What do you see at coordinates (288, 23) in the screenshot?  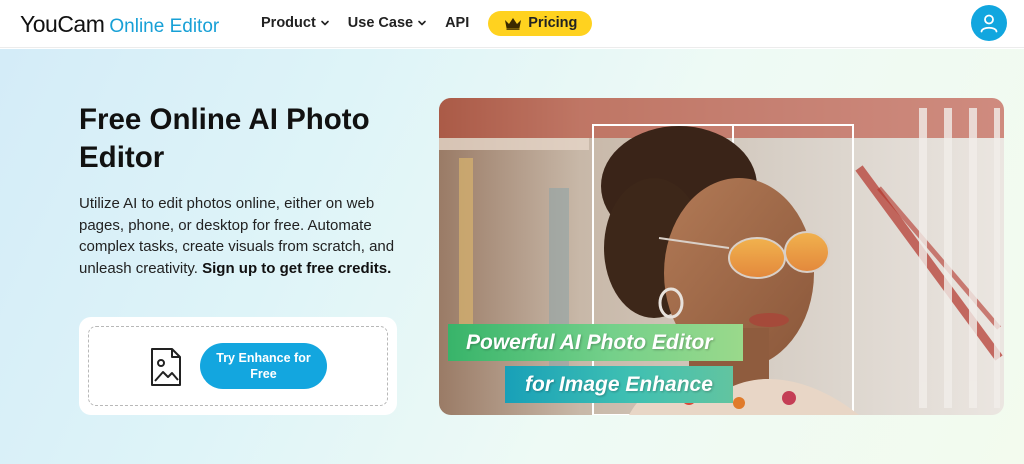 I see `nav-product-label: Product` at bounding box center [288, 23].